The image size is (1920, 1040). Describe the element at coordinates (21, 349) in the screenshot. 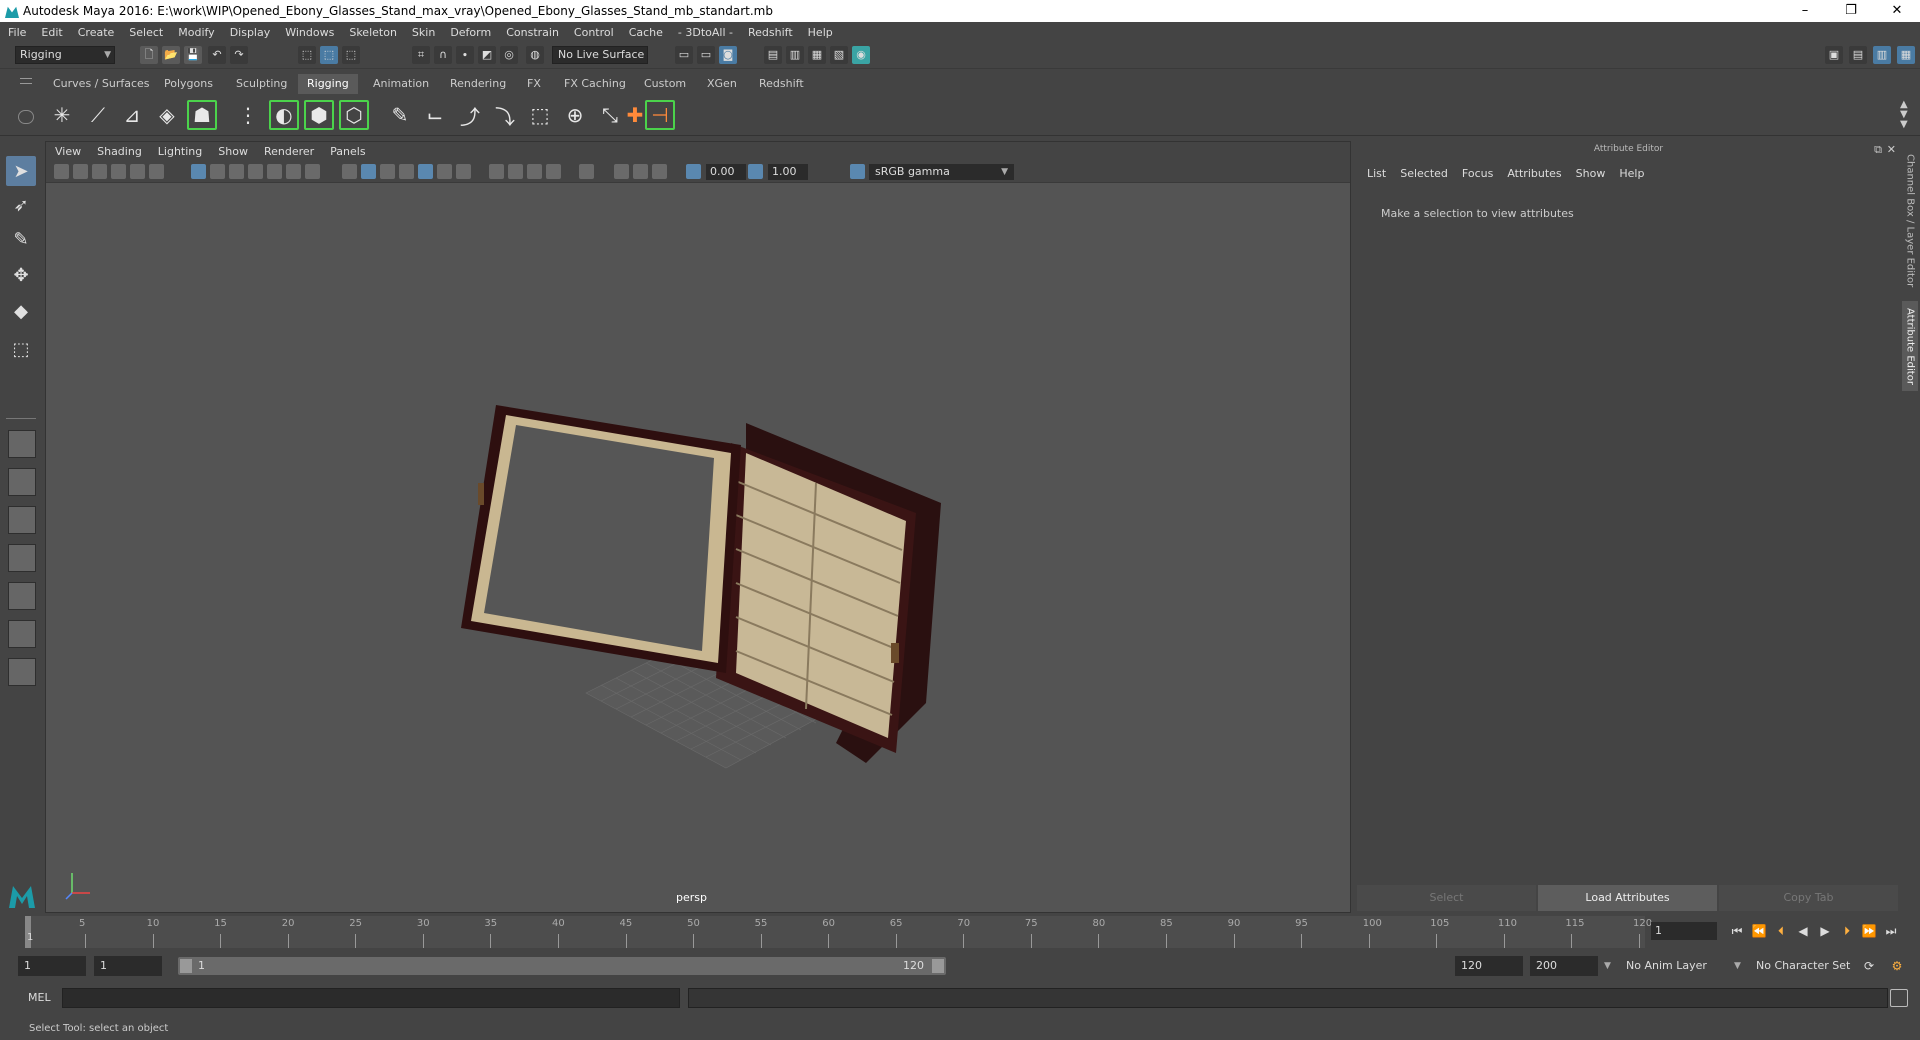

I see `scale-tool-icon: ⬚` at that location.